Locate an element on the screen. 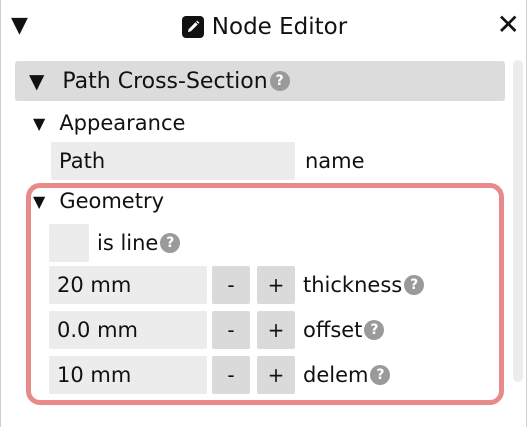  panel-collapse-toggle: ▼ is located at coordinates (19, 26).